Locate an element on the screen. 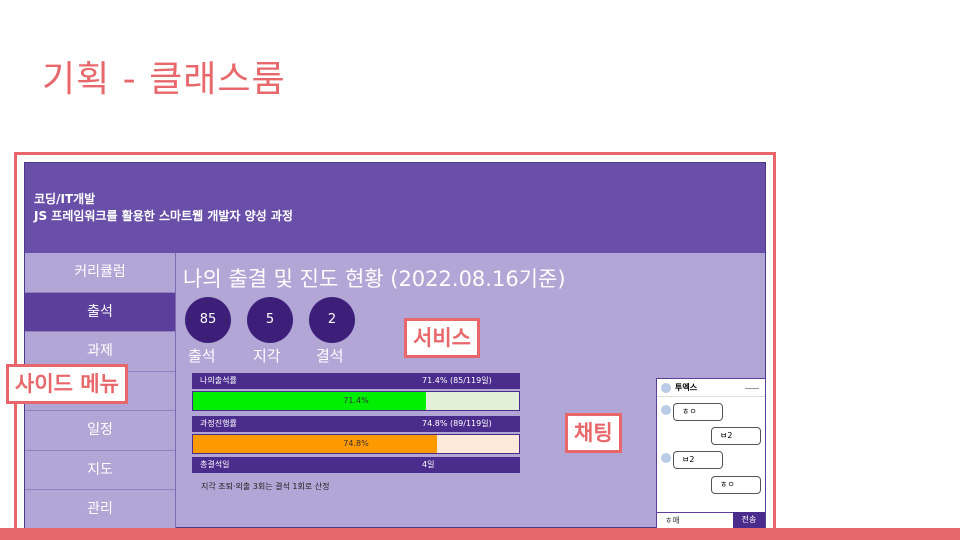 This screenshot has height=540, width=960. late-count-label: 지각 is located at coordinates (267, 356).